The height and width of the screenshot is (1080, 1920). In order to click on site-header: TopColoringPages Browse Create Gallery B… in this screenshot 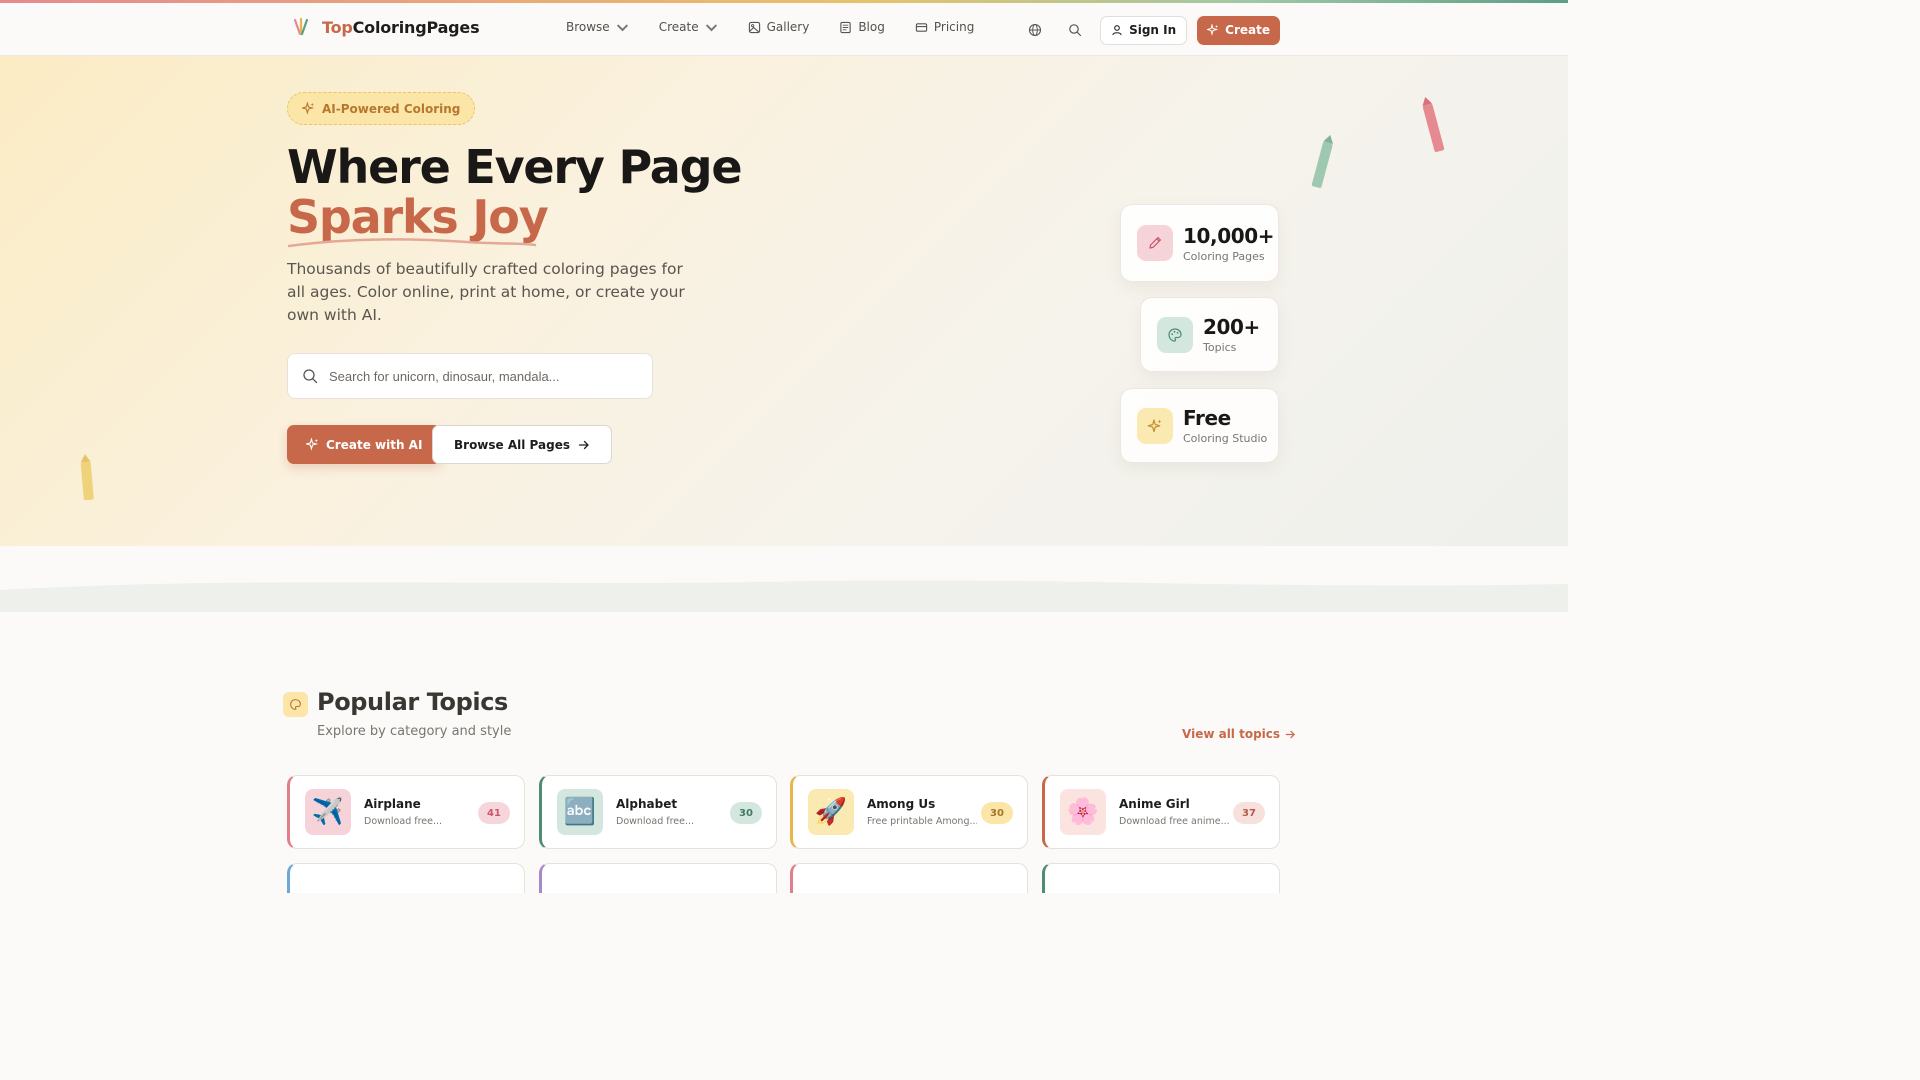, I will do `click(784, 29)`.